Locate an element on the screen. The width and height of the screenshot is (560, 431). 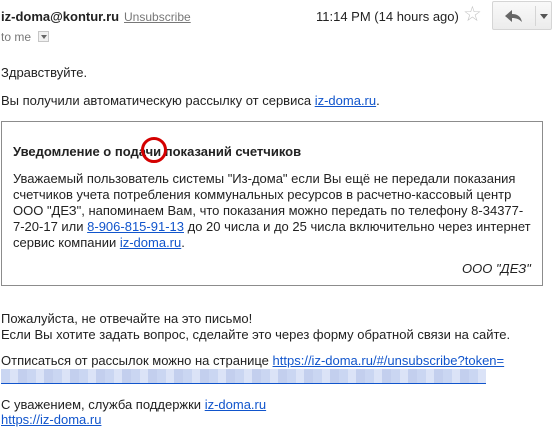
service-link: iz-doma.ru is located at coordinates (345, 100).